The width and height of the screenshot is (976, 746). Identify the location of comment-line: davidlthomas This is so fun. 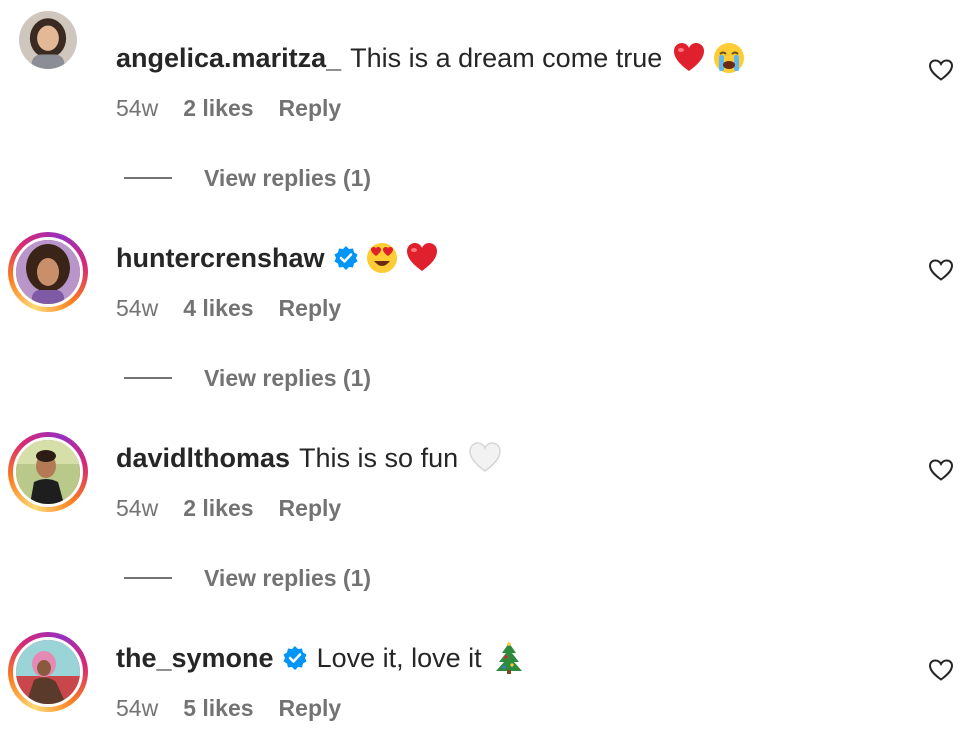
(309, 458).